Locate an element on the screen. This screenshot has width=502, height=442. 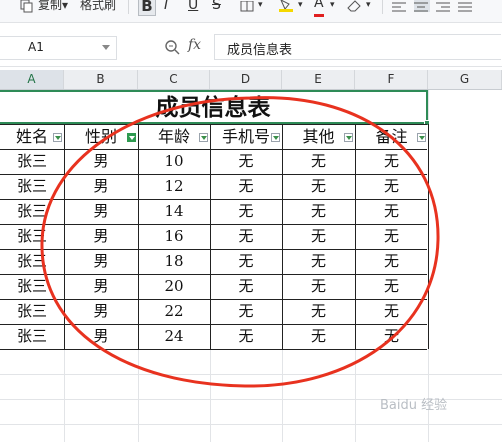
font-color-button: A is located at coordinates (319, 8).